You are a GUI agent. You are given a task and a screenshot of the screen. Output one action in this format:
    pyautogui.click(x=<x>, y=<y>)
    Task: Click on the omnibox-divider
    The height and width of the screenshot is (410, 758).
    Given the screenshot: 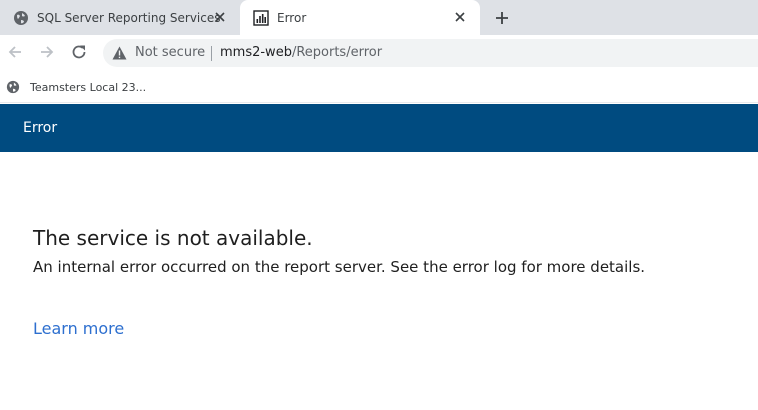 What is the action you would take?
    pyautogui.click(x=211, y=53)
    